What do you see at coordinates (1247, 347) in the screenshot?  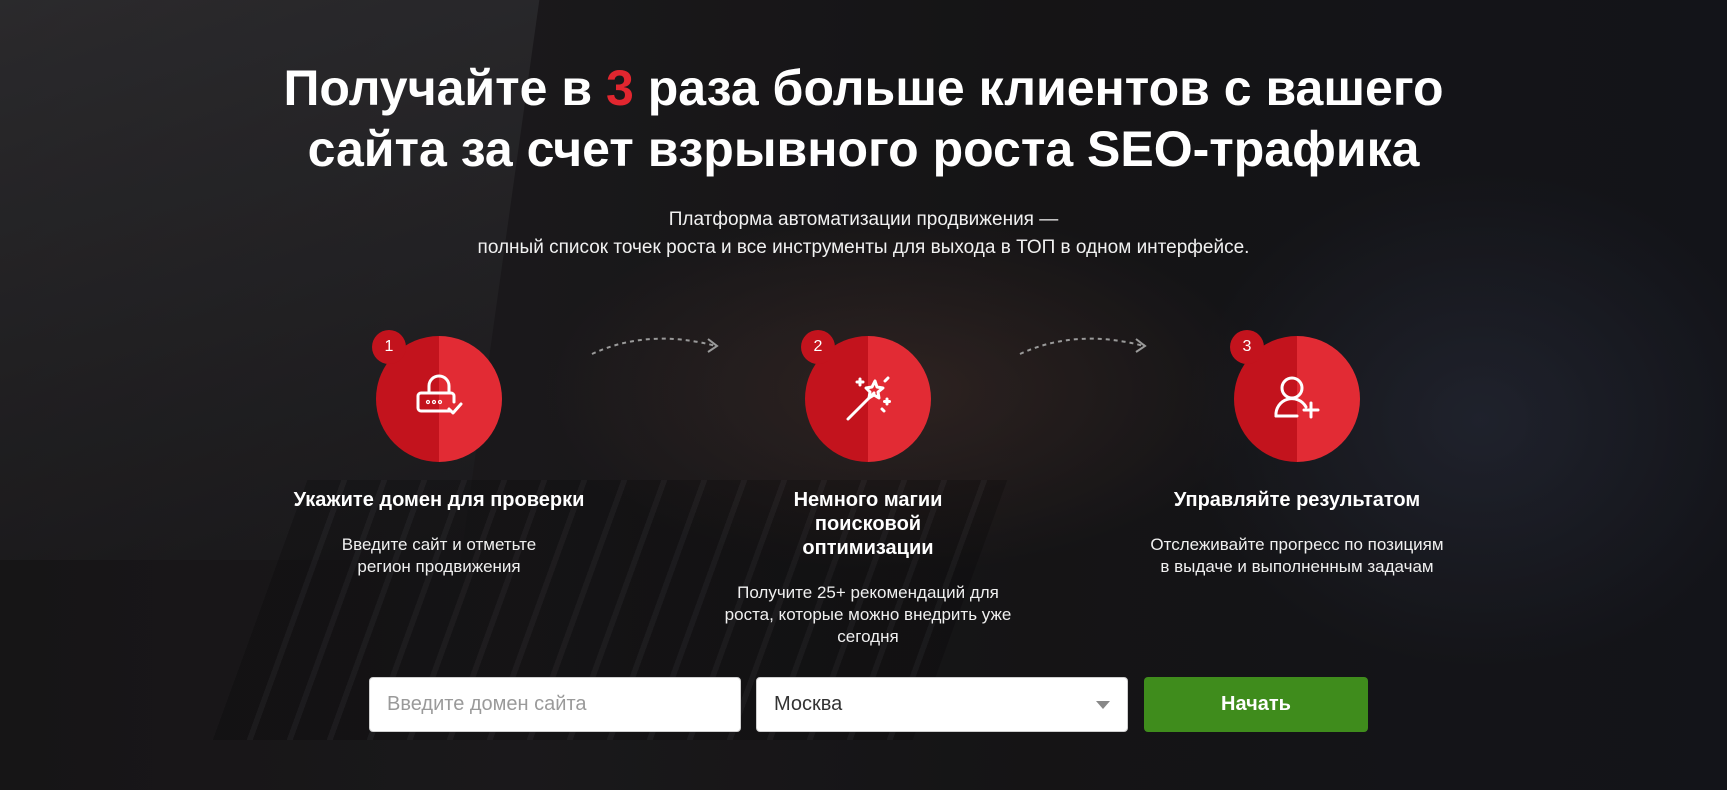 I see `step-3-number: 3` at bounding box center [1247, 347].